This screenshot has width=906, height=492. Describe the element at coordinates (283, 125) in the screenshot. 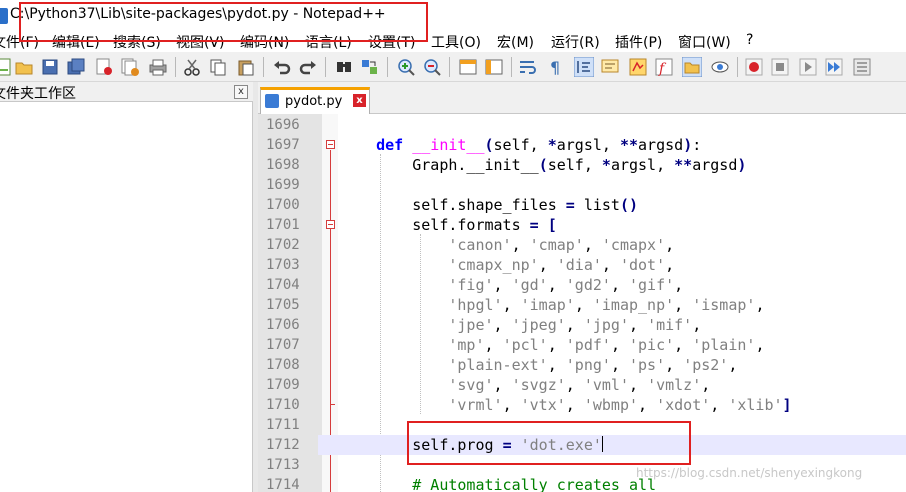

I see `line-number: 1696` at that location.